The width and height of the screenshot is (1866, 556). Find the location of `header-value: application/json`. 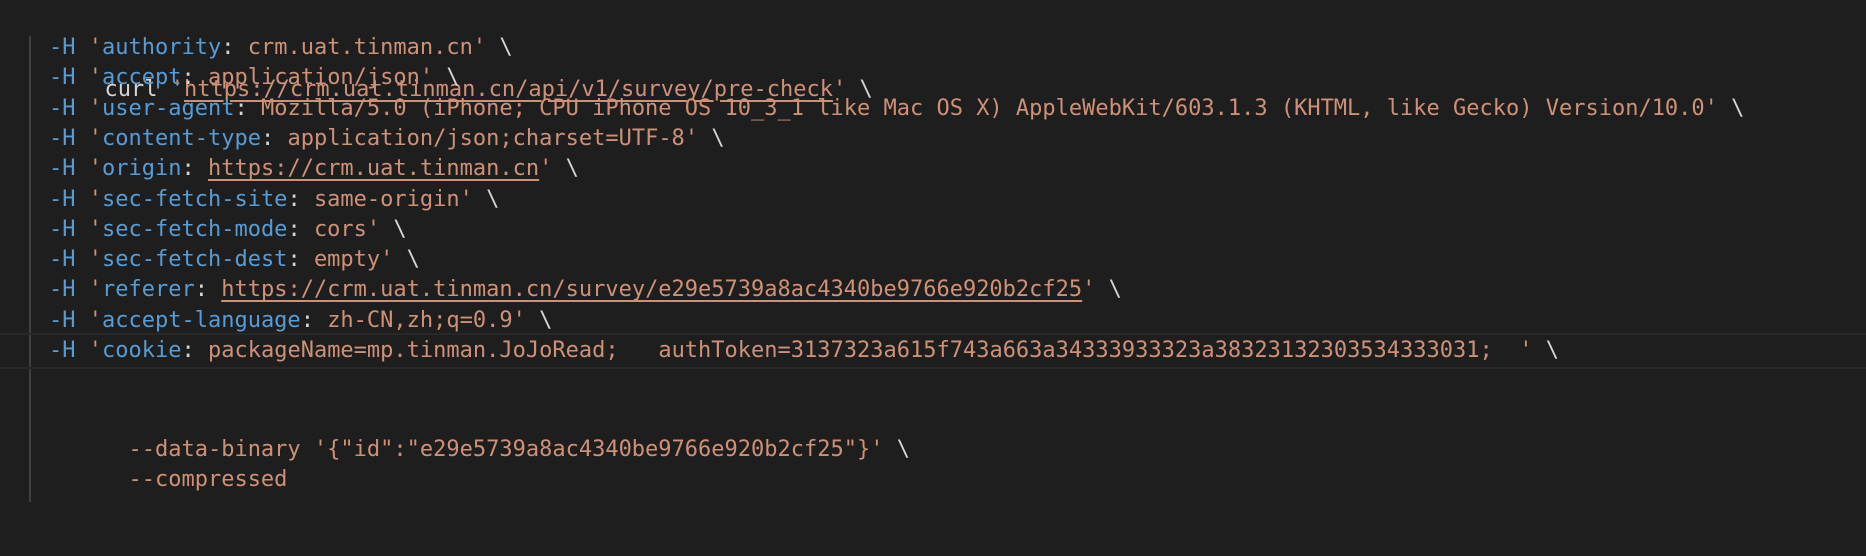

header-value: application/json is located at coordinates (313, 78).